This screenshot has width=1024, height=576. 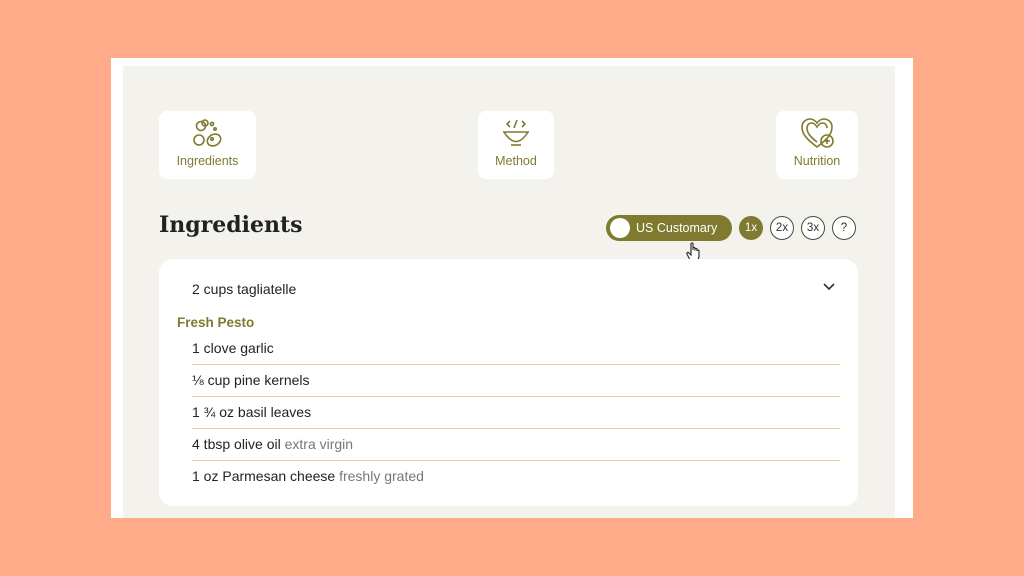 What do you see at coordinates (516, 477) in the screenshot?
I see `list-item: 1 oz Parmesan cheese freshly grated` at bounding box center [516, 477].